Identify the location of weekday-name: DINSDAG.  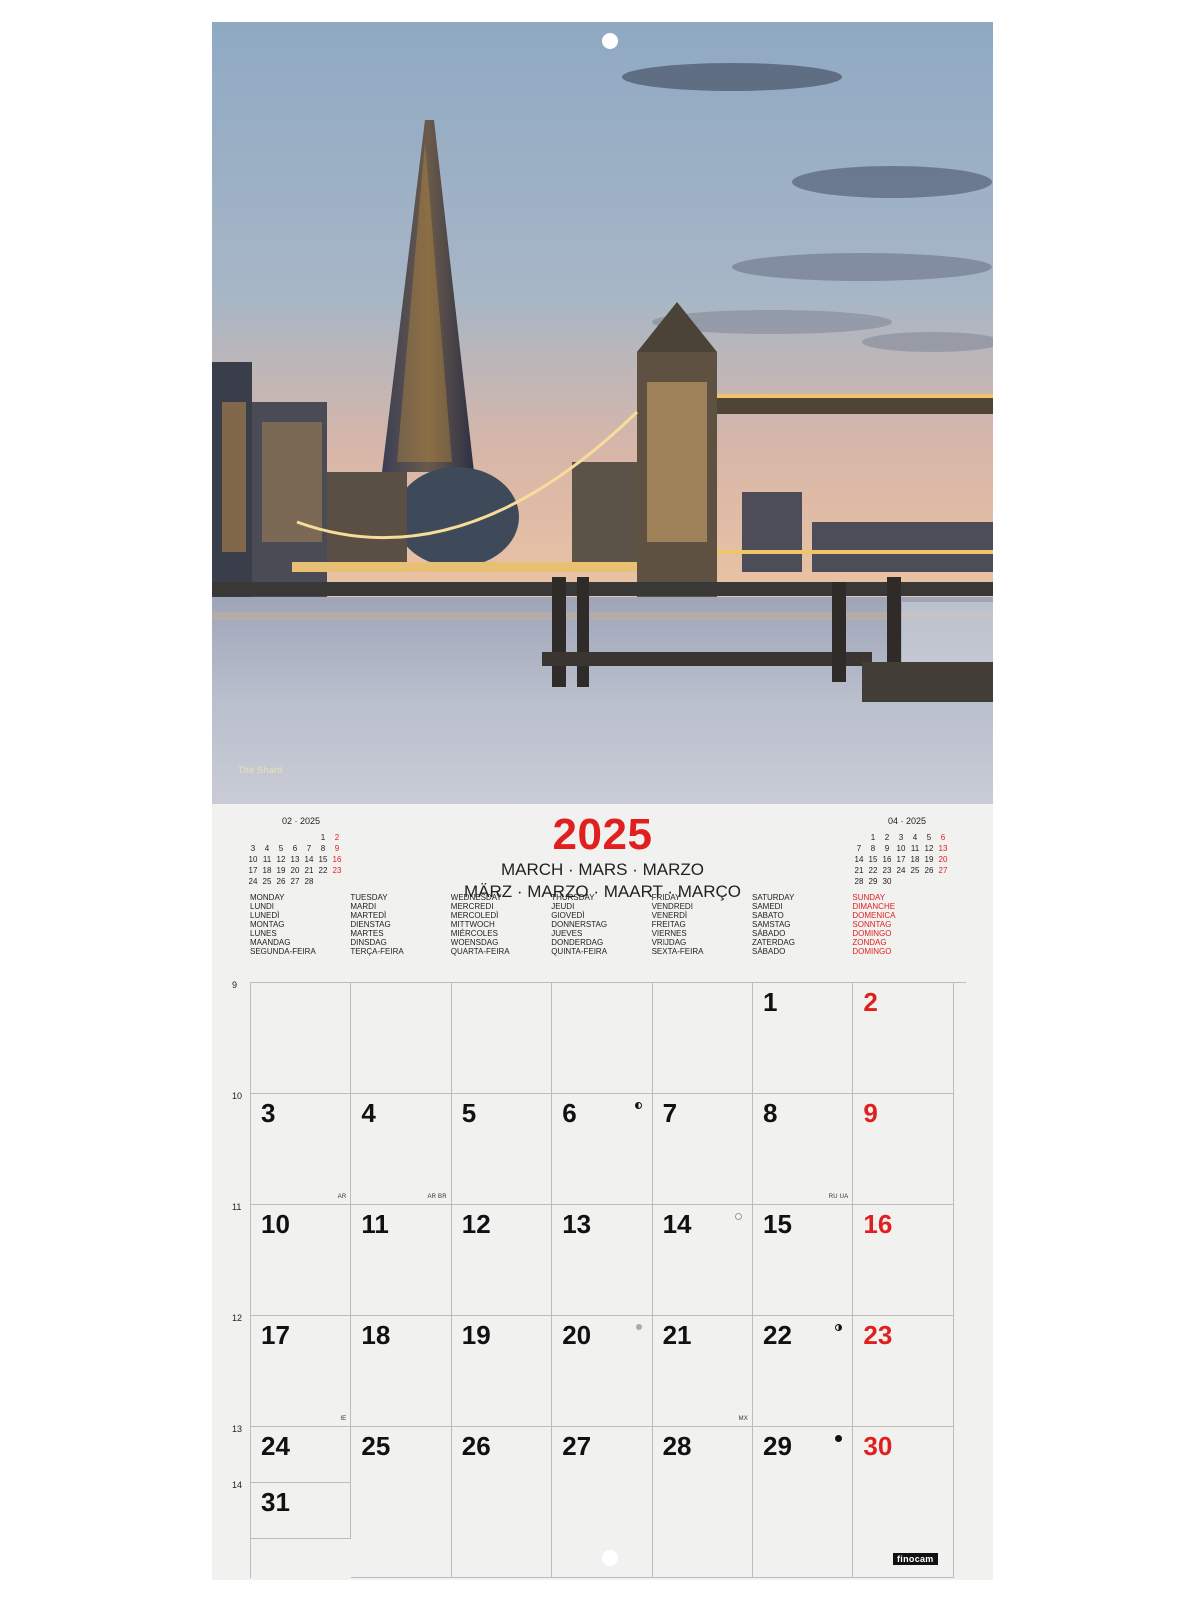
(368, 942).